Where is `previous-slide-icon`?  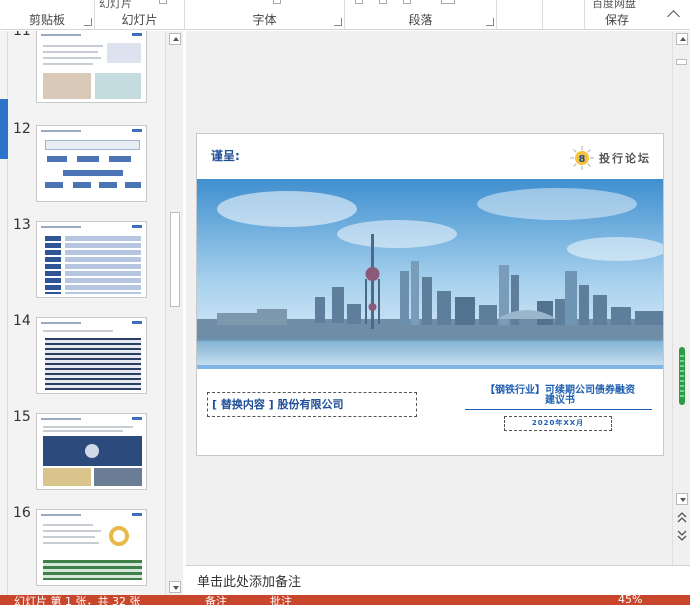 previous-slide-icon is located at coordinates (682, 518).